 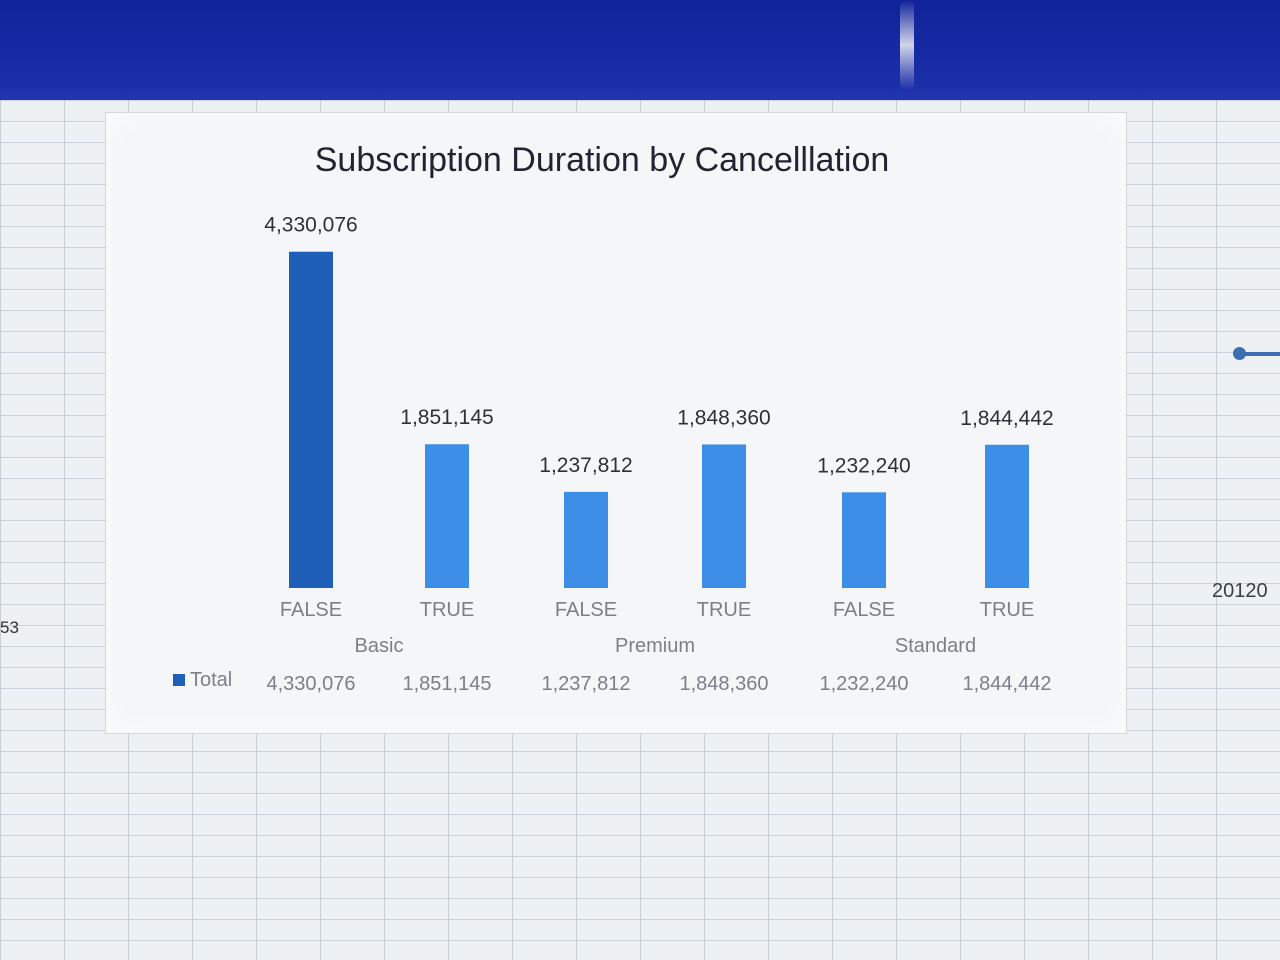 I want to click on row-number: 53, so click(x=9, y=627).